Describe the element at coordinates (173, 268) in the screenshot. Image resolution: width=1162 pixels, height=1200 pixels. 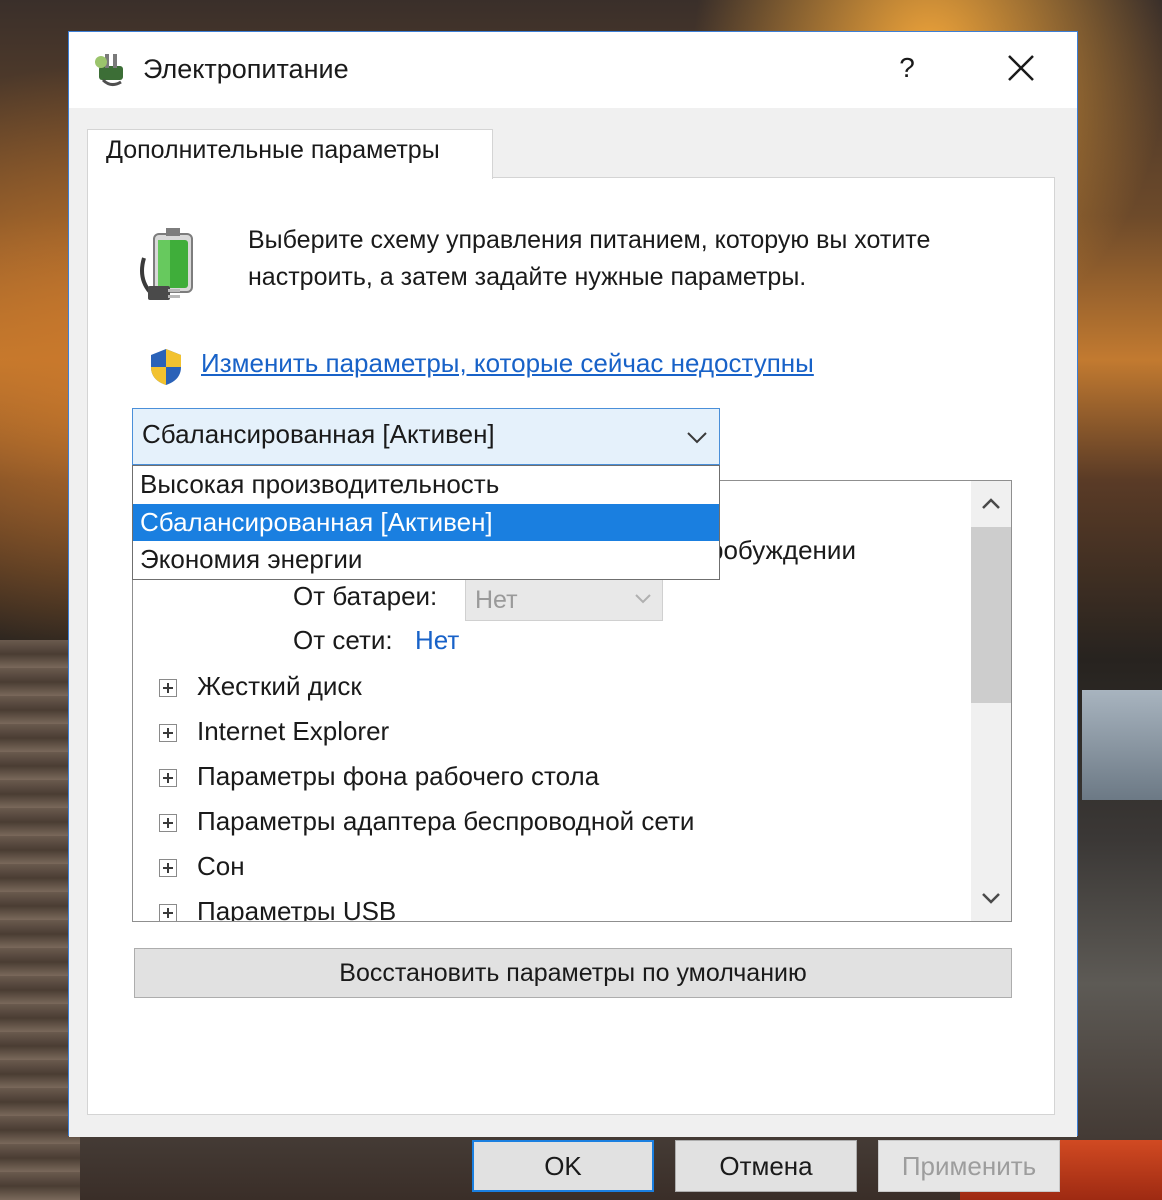
I see `battery-plug-icon` at that location.